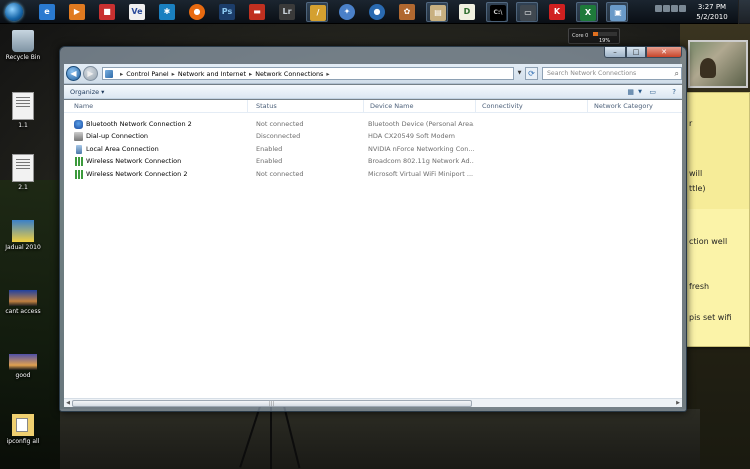  I want to click on firefox-icon: ●, so click(197, 12).